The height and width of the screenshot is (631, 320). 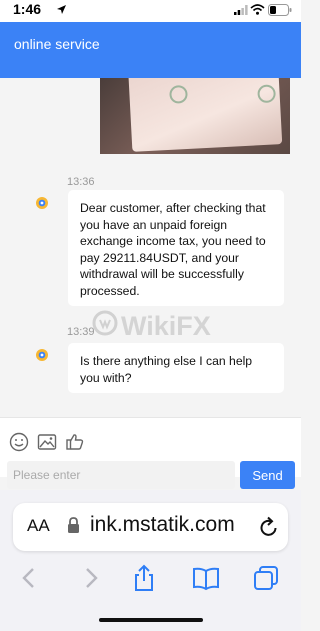 What do you see at coordinates (30, 578) in the screenshot?
I see `back-icon` at bounding box center [30, 578].